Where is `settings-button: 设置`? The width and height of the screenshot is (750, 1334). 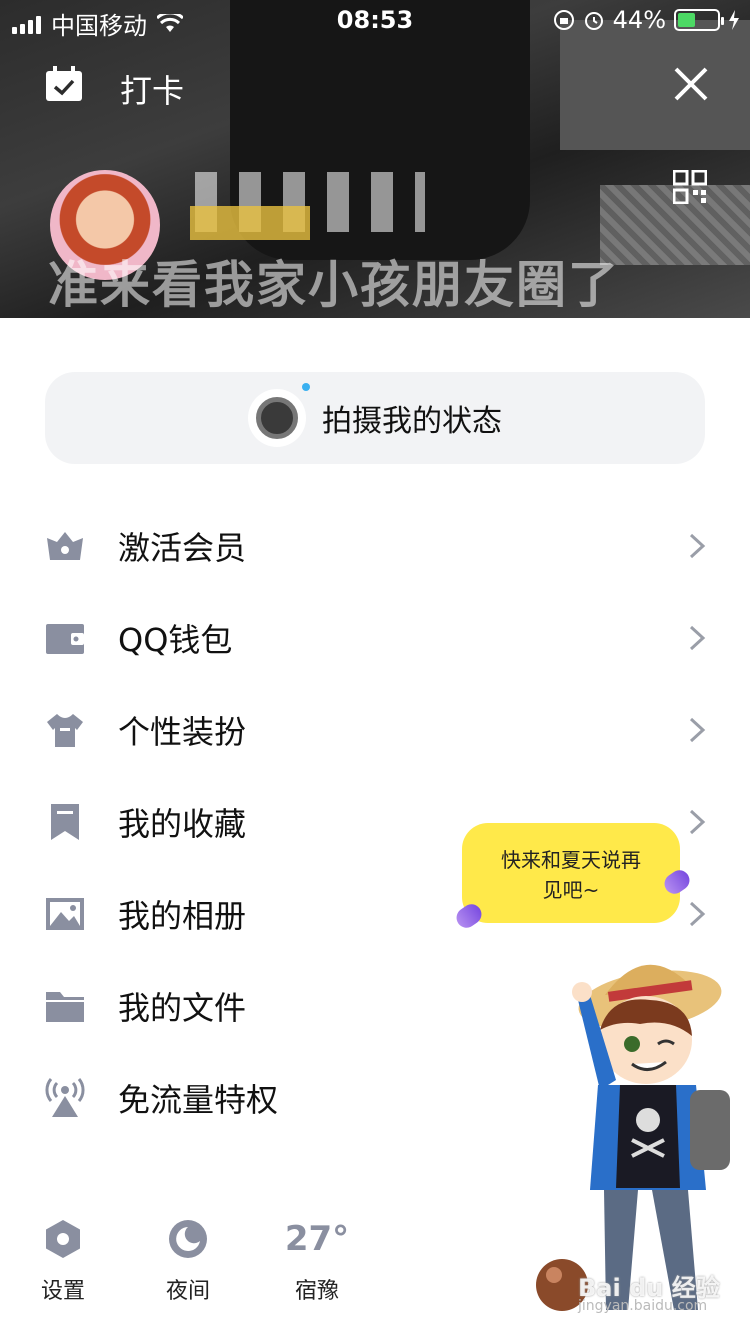
settings-button: 设置 is located at coordinates (63, 1260).